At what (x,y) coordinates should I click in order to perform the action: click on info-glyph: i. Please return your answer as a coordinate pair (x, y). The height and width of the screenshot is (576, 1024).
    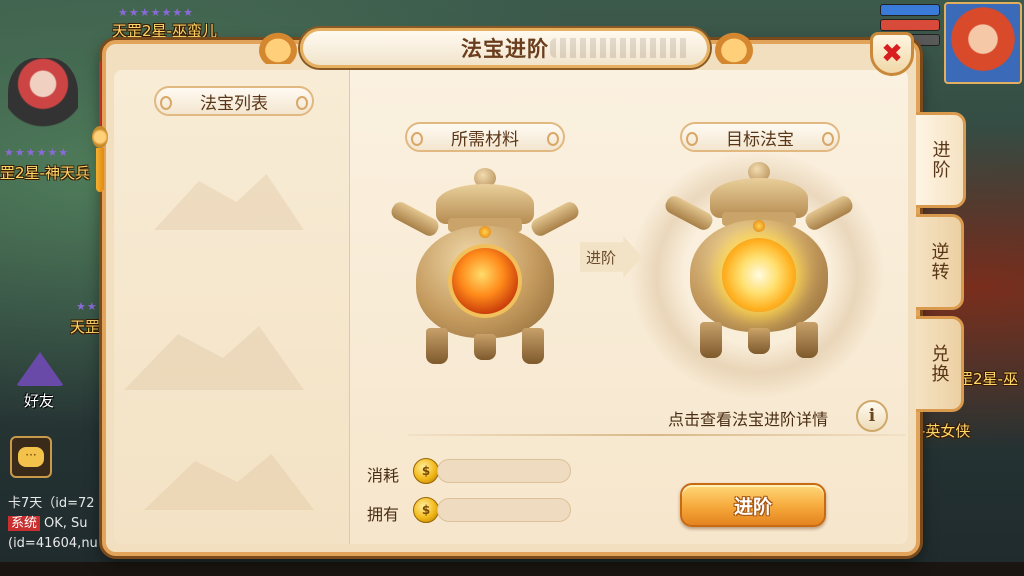
    Looking at the image, I should click on (872, 416).